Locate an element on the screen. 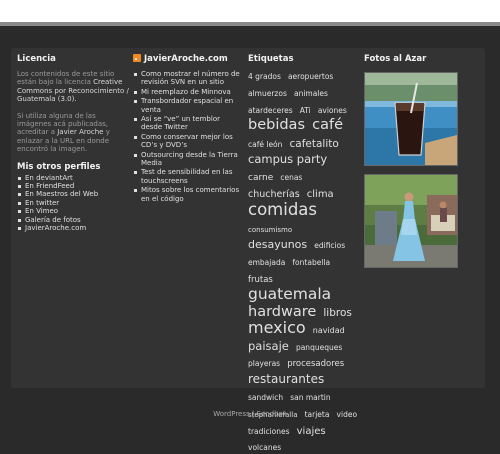 The height and width of the screenshot is (454, 500). tag-link: paisaje is located at coordinates (268, 346).